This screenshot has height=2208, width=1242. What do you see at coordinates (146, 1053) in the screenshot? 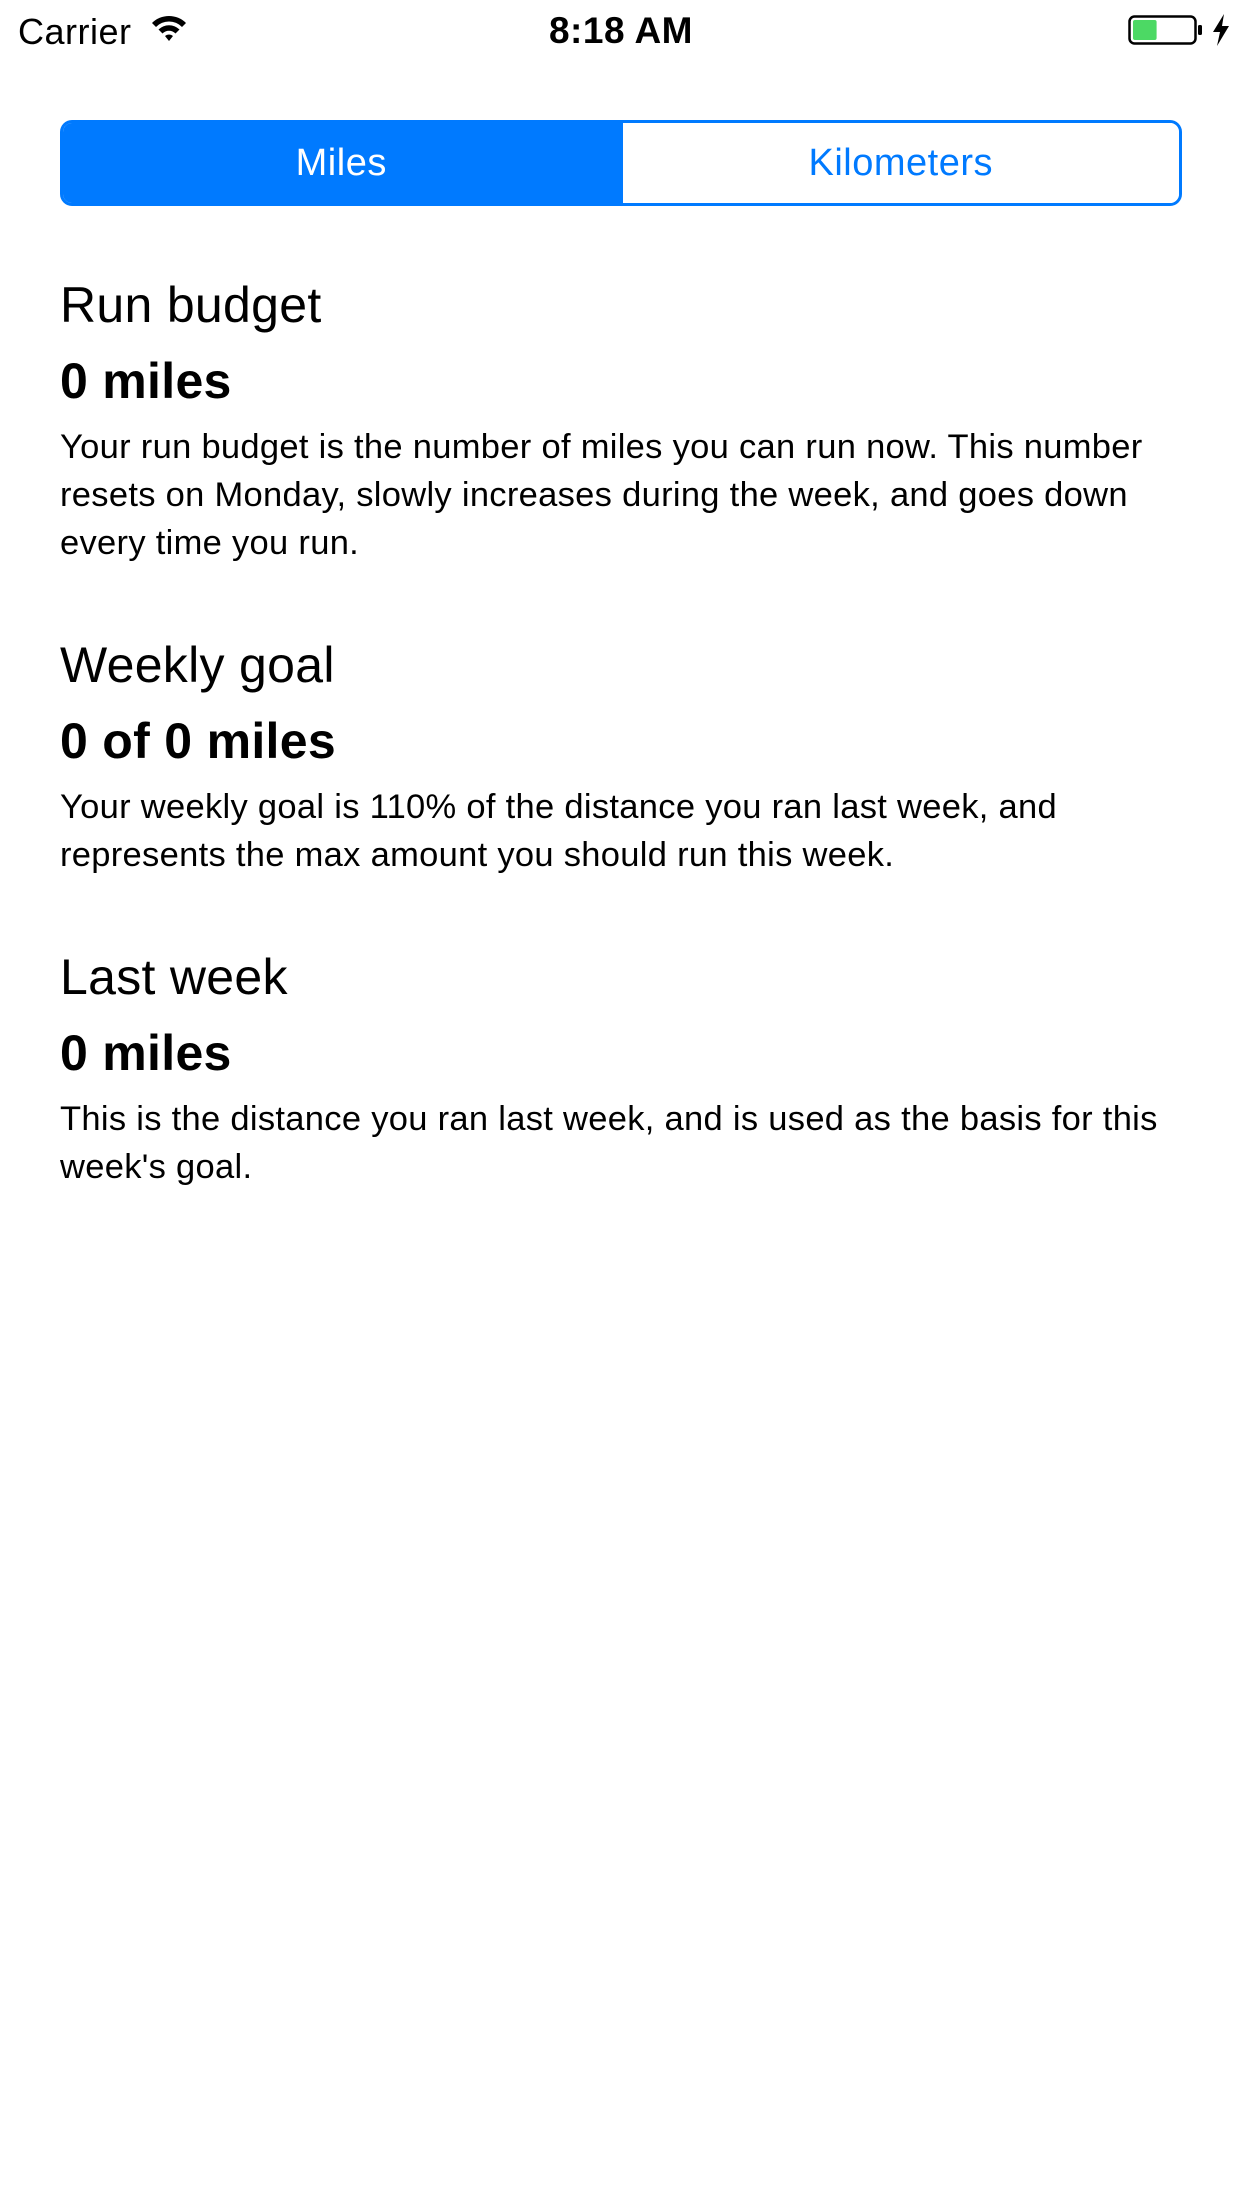
I see `last-week-value: 0 miles` at bounding box center [146, 1053].